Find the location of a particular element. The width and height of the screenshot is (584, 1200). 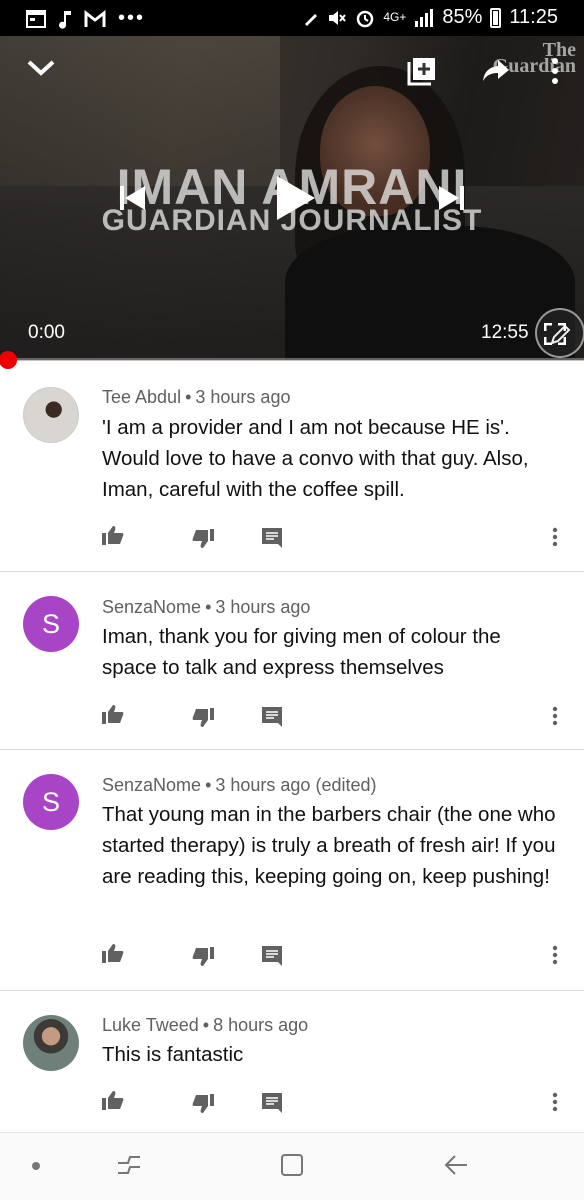

system-navigation-bar is located at coordinates (292, 1166).